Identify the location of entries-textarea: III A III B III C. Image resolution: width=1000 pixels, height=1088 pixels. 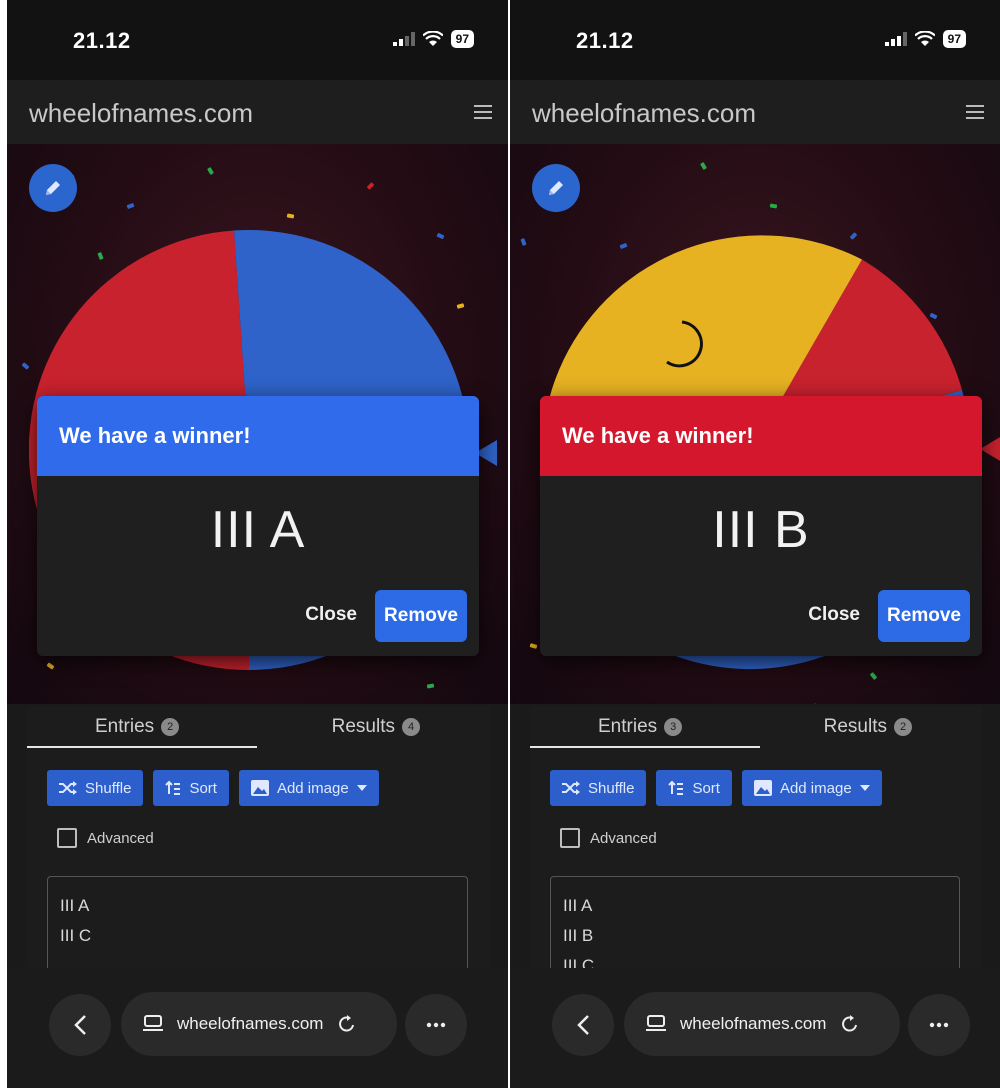
(755, 925).